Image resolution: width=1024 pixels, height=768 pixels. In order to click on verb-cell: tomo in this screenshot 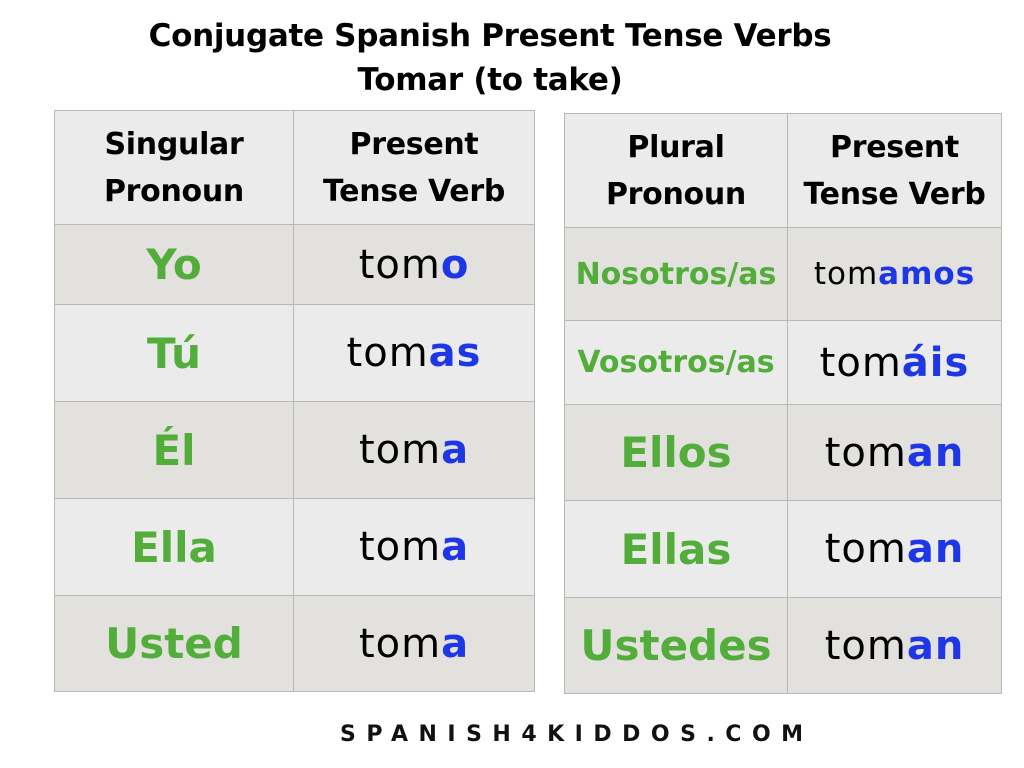, I will do `click(414, 264)`.